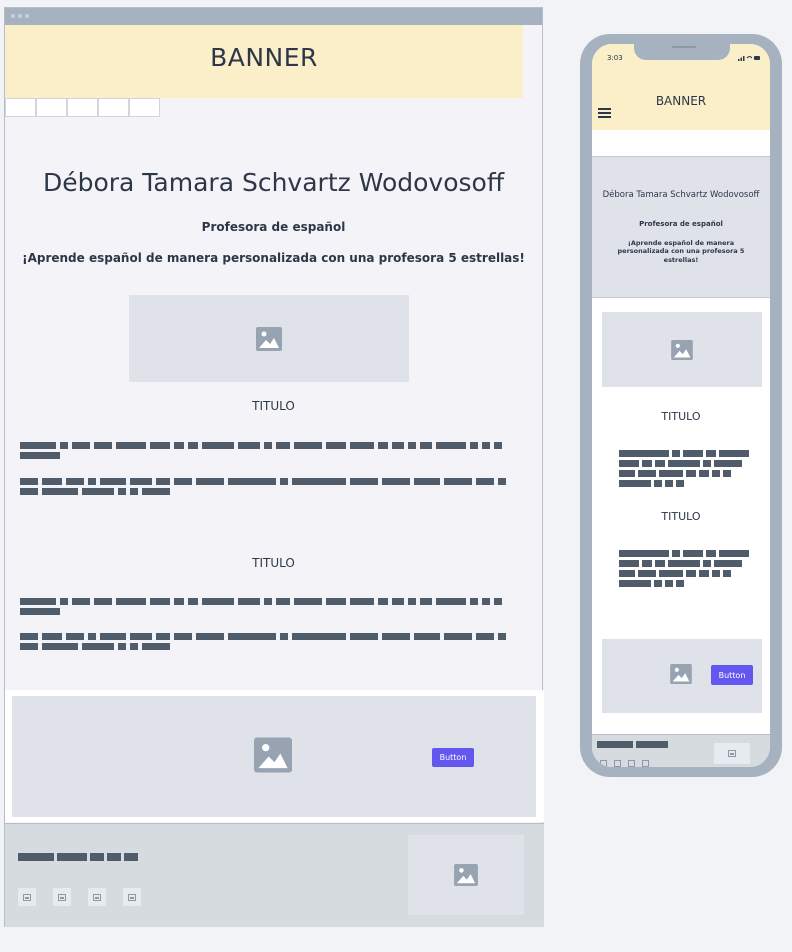  I want to click on cta-section: Button, so click(274, 756).